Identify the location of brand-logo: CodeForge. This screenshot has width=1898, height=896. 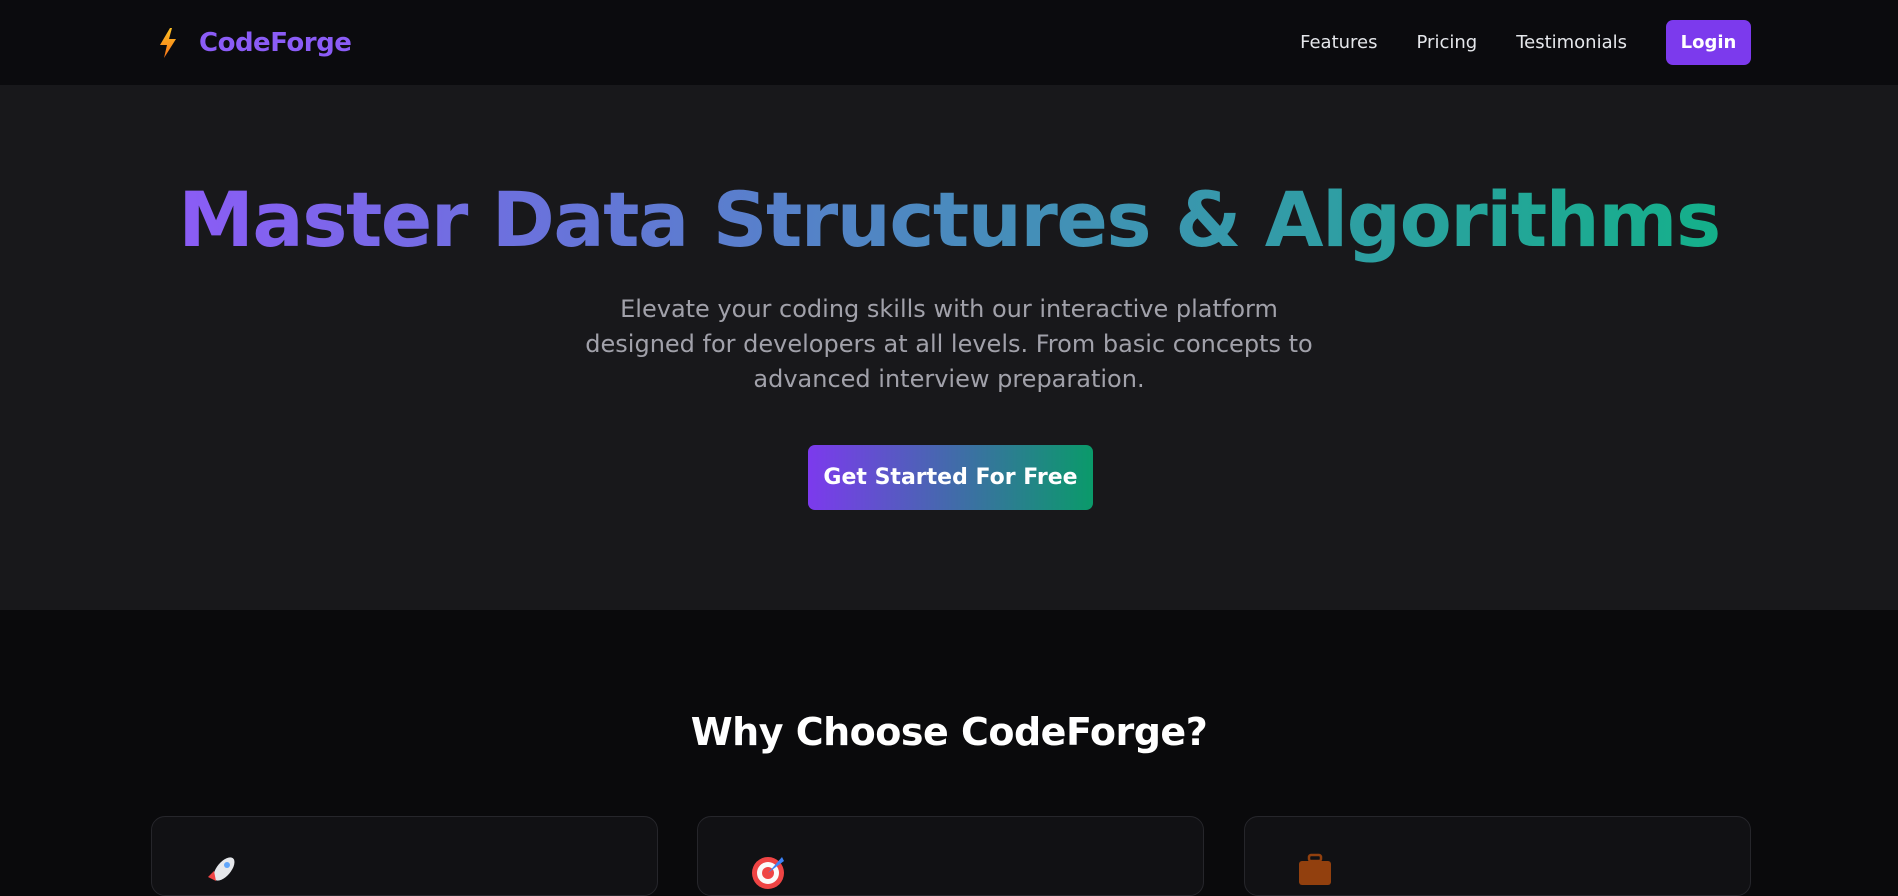
(251, 43).